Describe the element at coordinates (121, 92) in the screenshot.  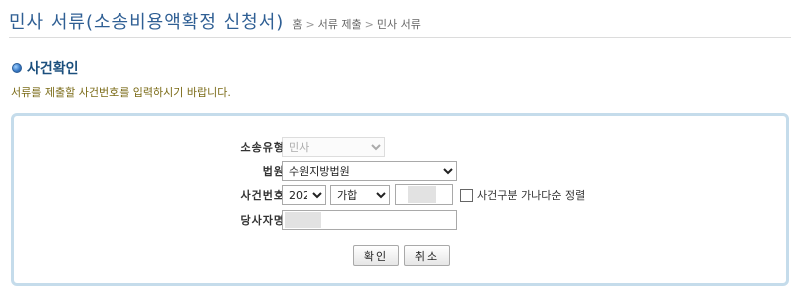
I see `instruction-text: 서류를 제출할 사건번호를 입력하시기 바랍니다.` at that location.